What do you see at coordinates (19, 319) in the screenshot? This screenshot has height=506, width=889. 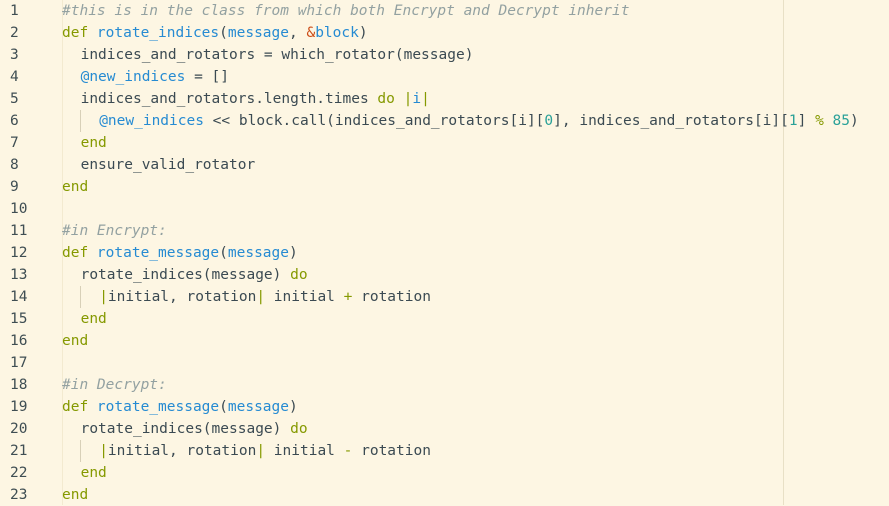 I see `line-number: 15` at bounding box center [19, 319].